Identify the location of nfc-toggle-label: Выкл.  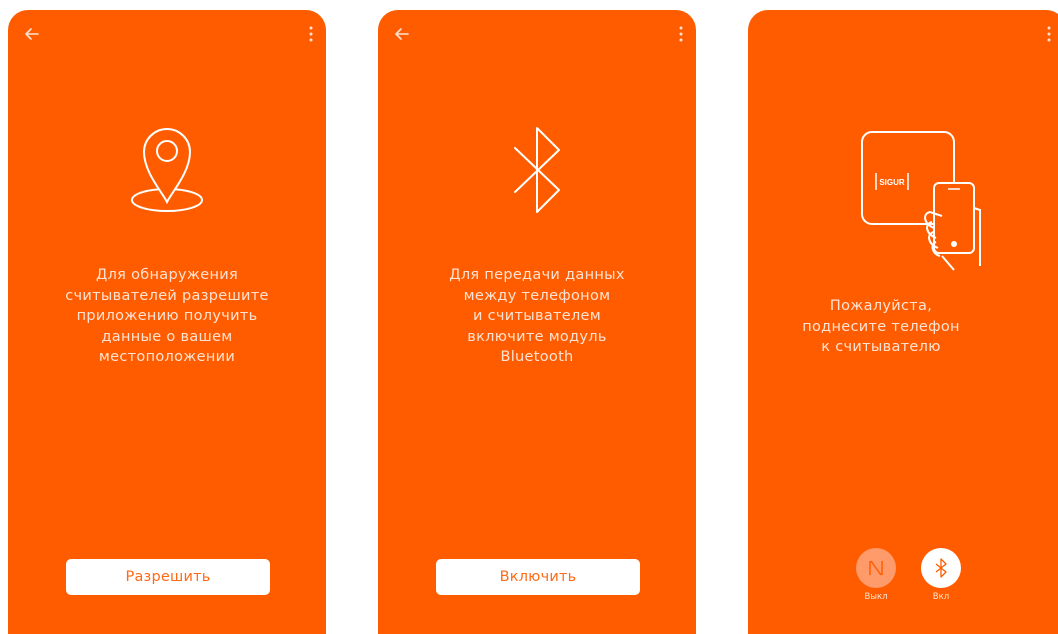
(876, 597).